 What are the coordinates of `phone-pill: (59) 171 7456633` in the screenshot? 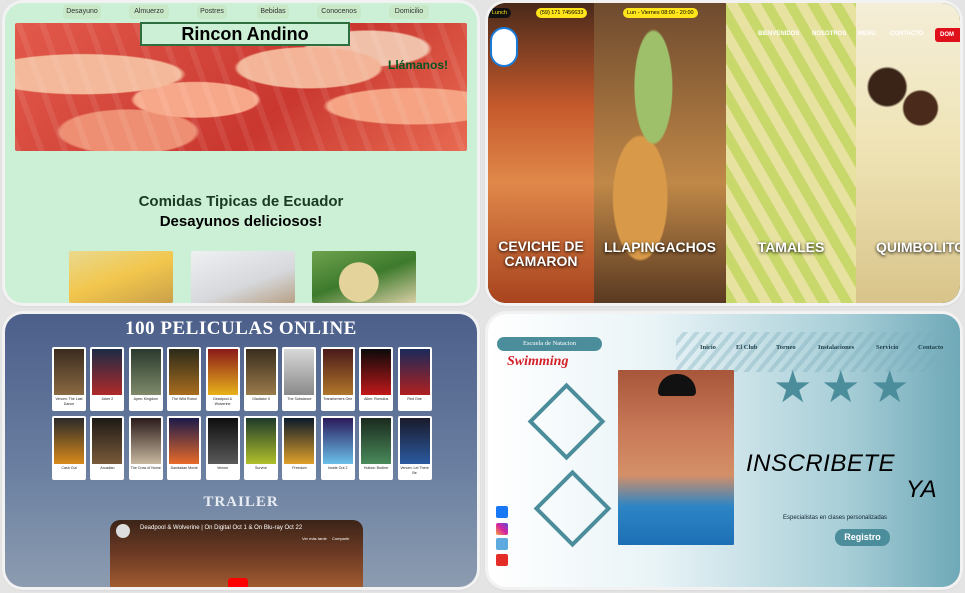 It's located at (562, 13).